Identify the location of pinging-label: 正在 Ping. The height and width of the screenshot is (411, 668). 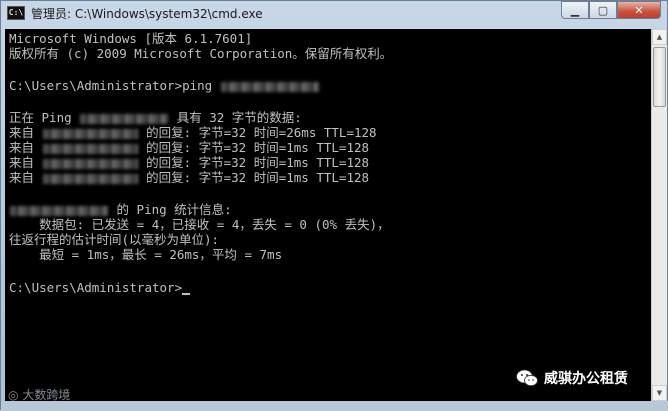
(40, 117).